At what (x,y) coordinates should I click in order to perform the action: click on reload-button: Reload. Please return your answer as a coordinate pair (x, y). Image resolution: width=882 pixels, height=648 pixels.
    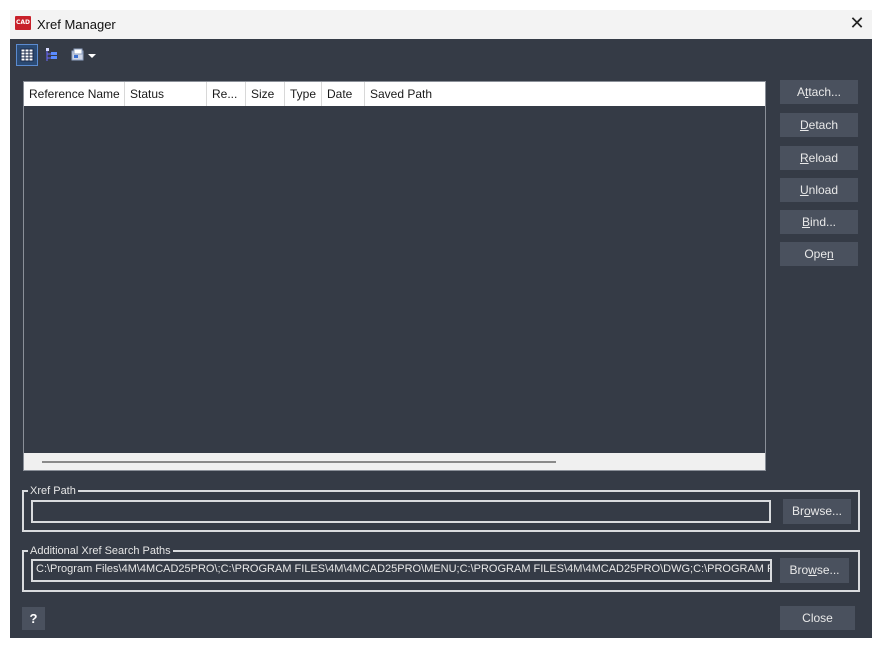
    Looking at the image, I should click on (819, 158).